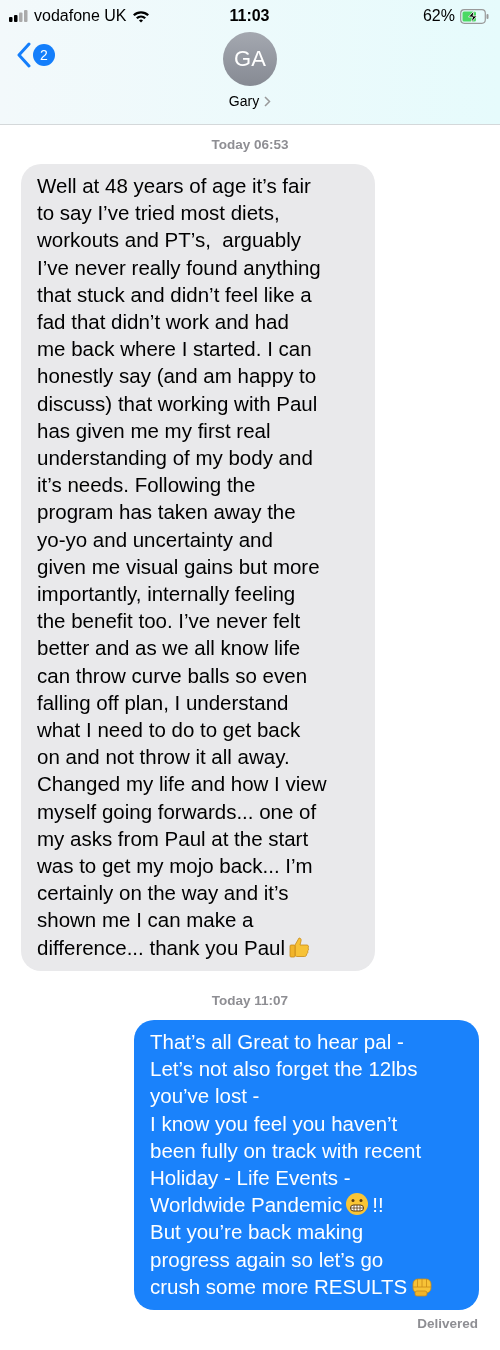  I want to click on back-chevron-icon, so click(24, 55).